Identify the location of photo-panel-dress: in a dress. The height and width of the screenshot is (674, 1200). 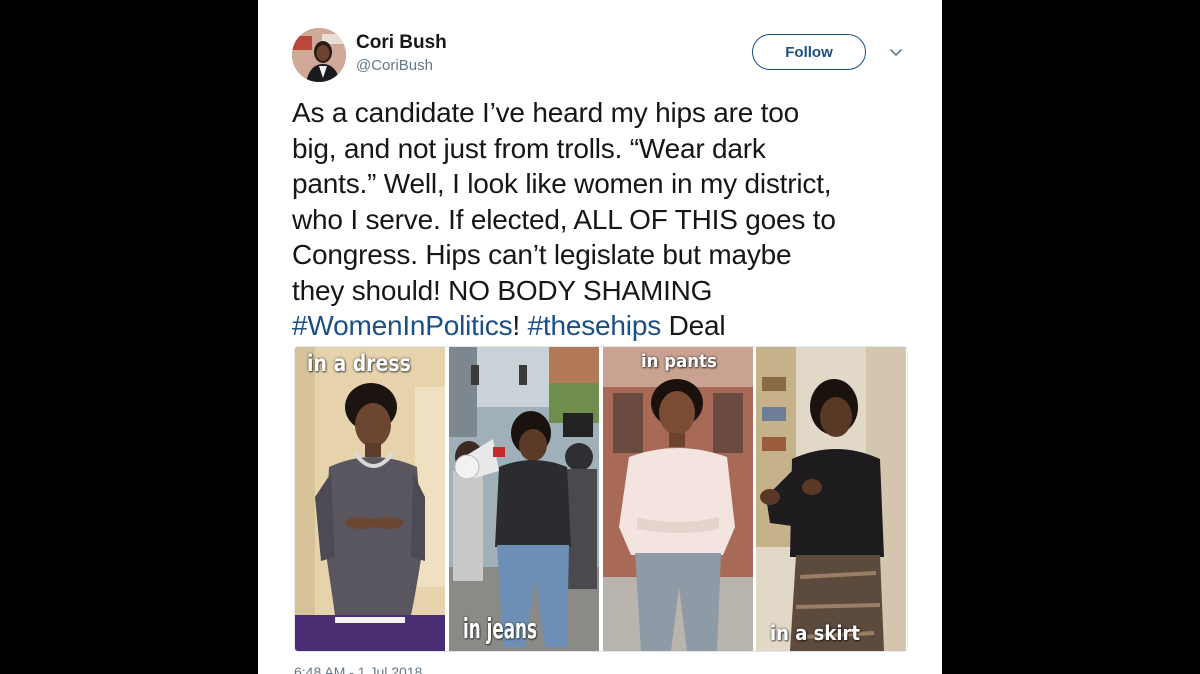
(370, 499).